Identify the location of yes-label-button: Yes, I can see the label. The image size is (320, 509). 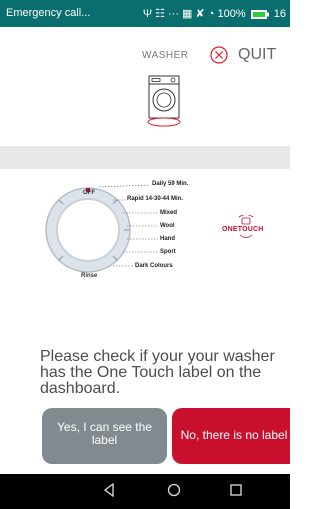
(104, 436).